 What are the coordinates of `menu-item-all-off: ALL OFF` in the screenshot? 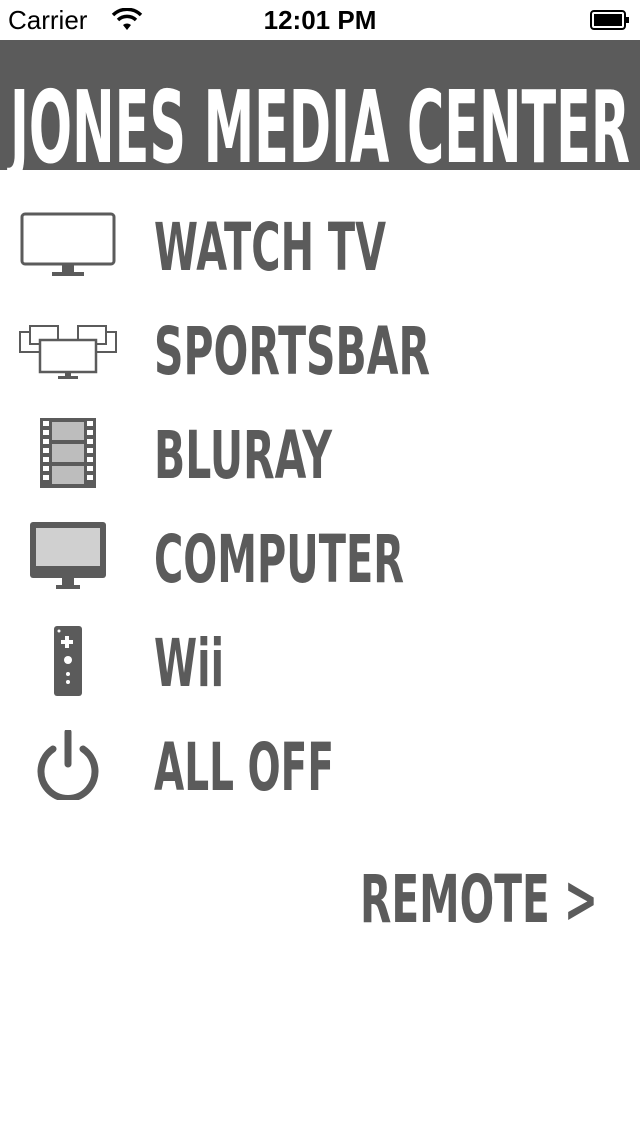 It's located at (320, 762).